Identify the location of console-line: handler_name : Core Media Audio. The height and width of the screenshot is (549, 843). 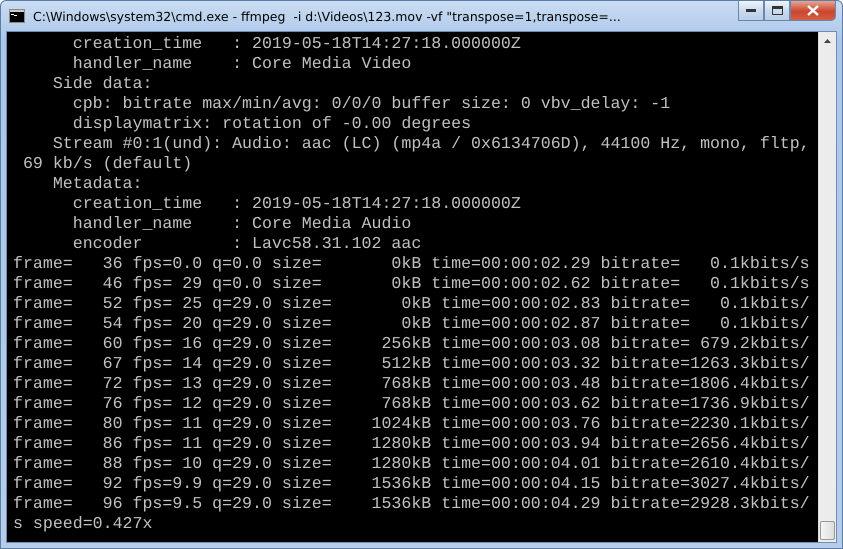
(242, 224).